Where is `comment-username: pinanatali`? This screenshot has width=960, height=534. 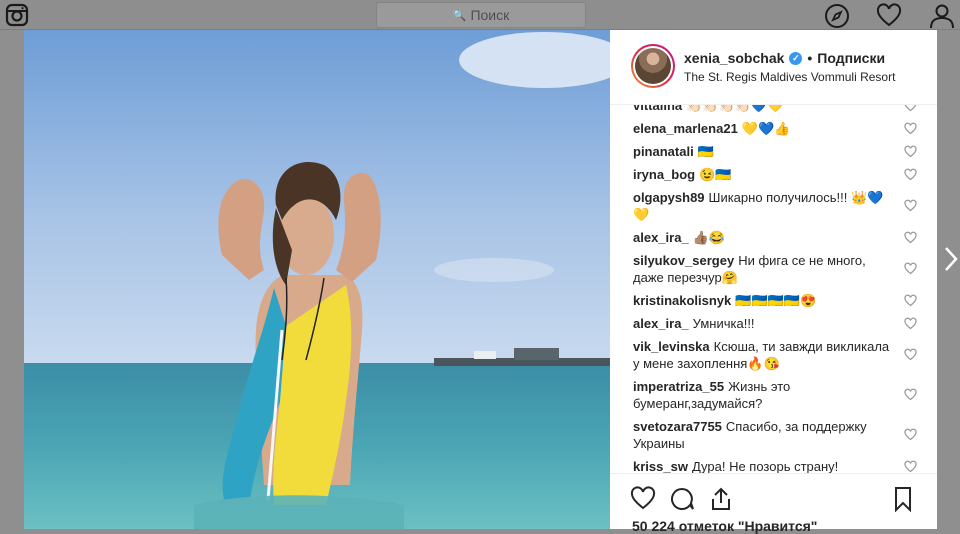
comment-username: pinanatali is located at coordinates (663, 151).